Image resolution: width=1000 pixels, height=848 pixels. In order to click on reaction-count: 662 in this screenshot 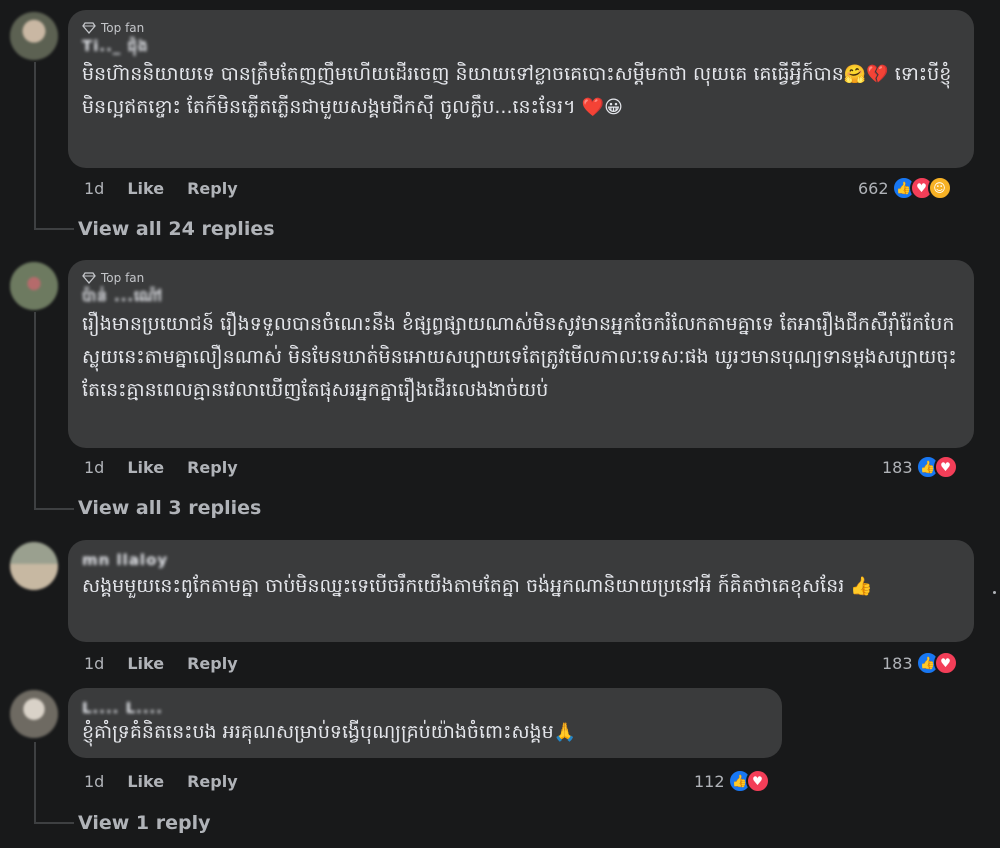, I will do `click(873, 188)`.